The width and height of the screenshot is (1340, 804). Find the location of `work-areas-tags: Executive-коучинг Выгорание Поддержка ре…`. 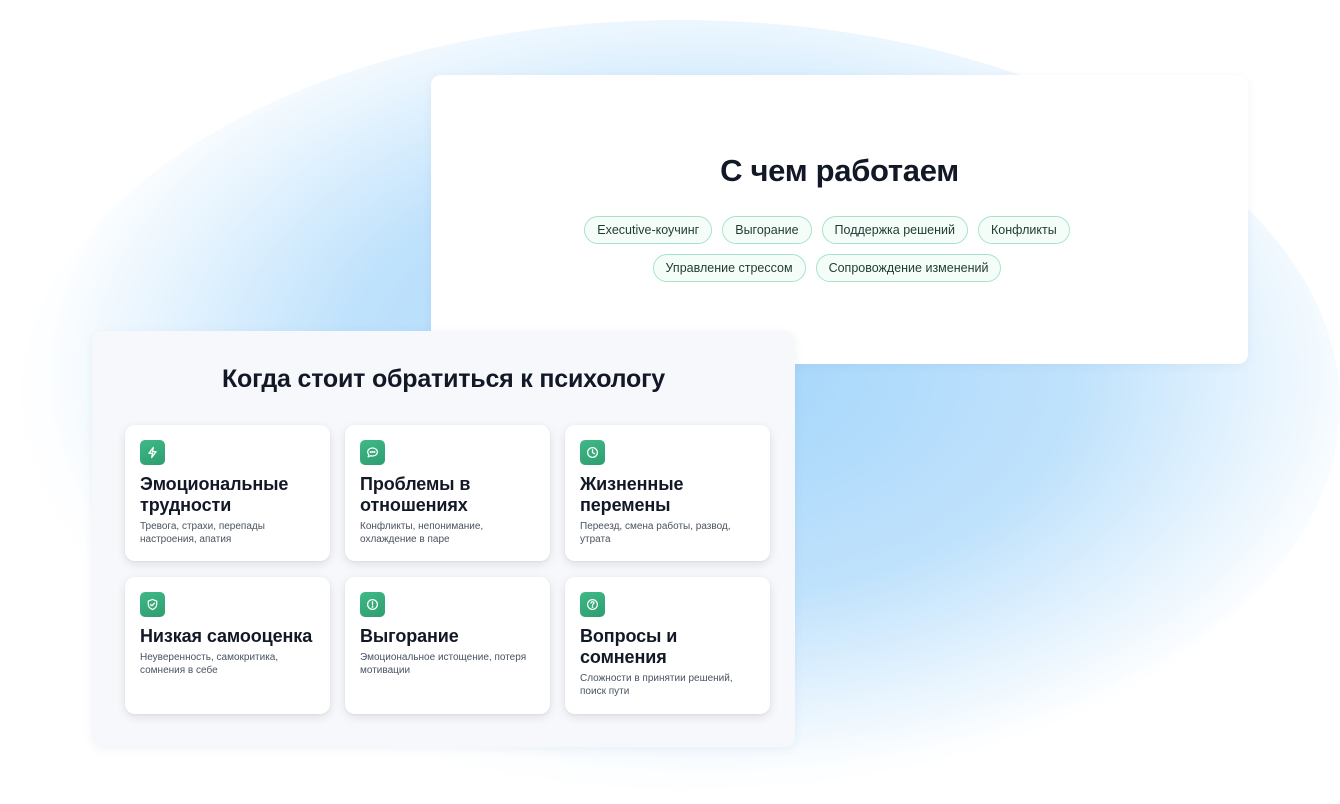

work-areas-tags: Executive-коучинг Выгорание Поддержка ре… is located at coordinates (827, 249).